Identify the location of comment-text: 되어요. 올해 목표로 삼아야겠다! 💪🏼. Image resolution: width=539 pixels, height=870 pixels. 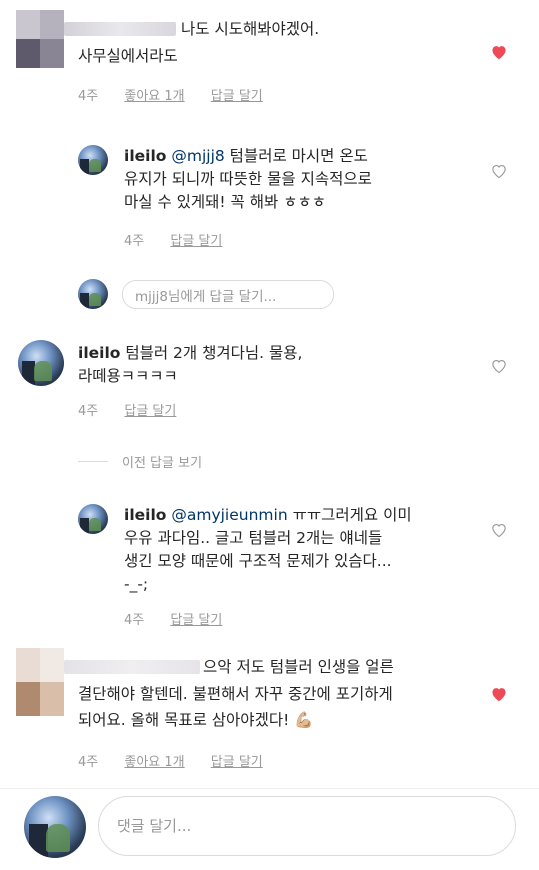
(196, 720).